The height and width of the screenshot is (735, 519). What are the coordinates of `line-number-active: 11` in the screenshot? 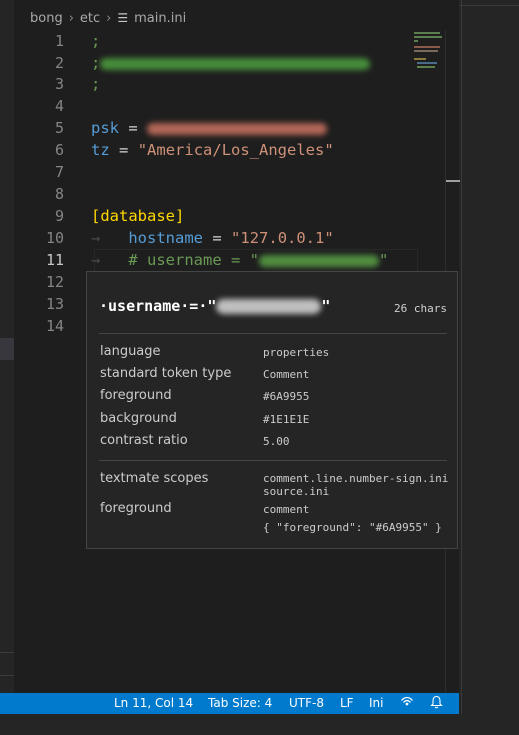 It's located at (54, 260).